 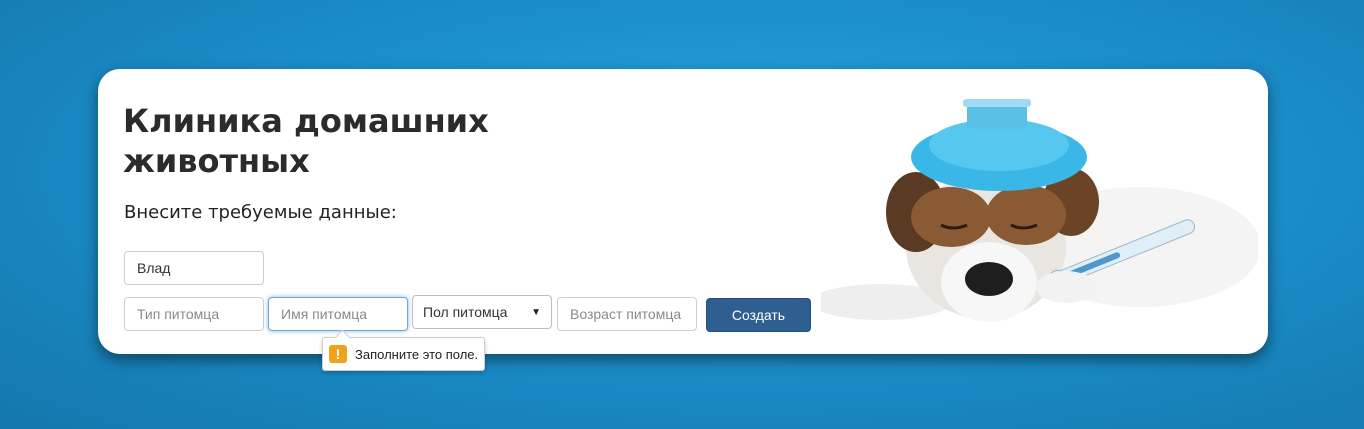 I want to click on validation-tooltip: ! Заполните это поле., so click(x=404, y=354).